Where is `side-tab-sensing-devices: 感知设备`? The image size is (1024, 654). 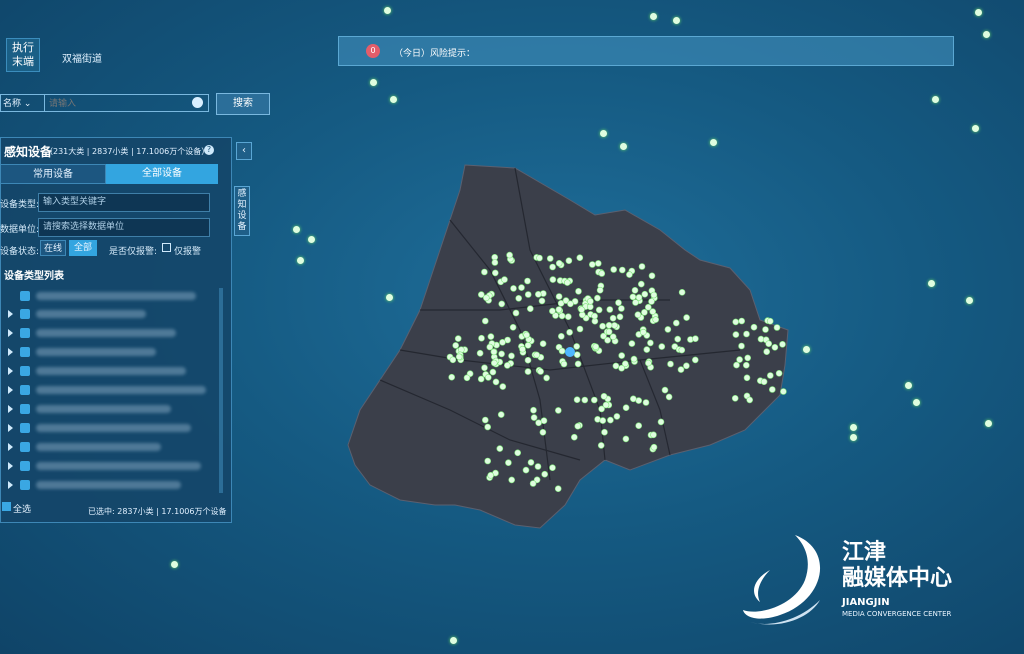 side-tab-sensing-devices: 感知设备 is located at coordinates (242, 211).